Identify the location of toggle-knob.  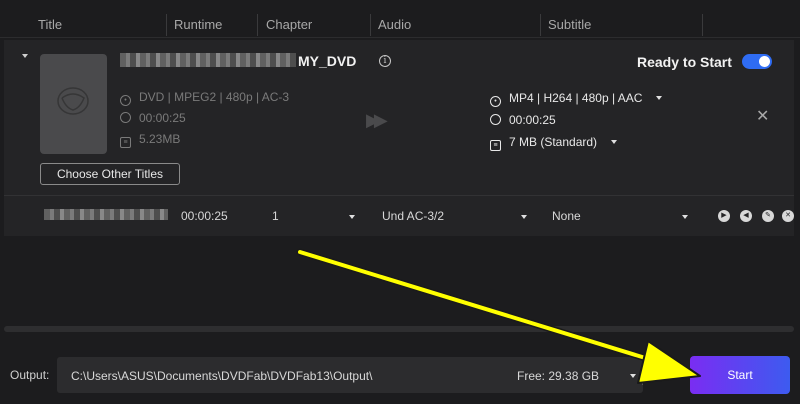
(764, 61).